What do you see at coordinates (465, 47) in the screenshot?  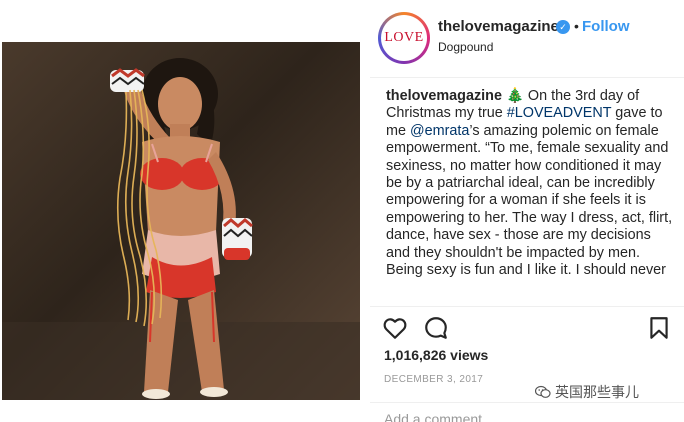 I see `location-link: Dogpound` at bounding box center [465, 47].